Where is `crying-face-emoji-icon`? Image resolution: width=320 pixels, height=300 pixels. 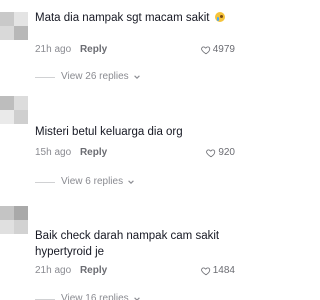 crying-face-emoji-icon is located at coordinates (219, 17).